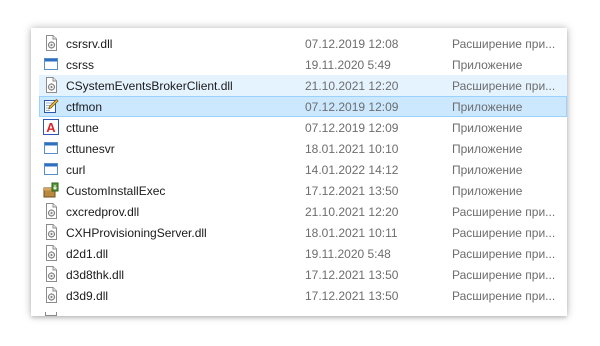 This screenshot has width=600, height=346. I want to click on file-date-modified: 19.11.2020 5:48, so click(348, 254).